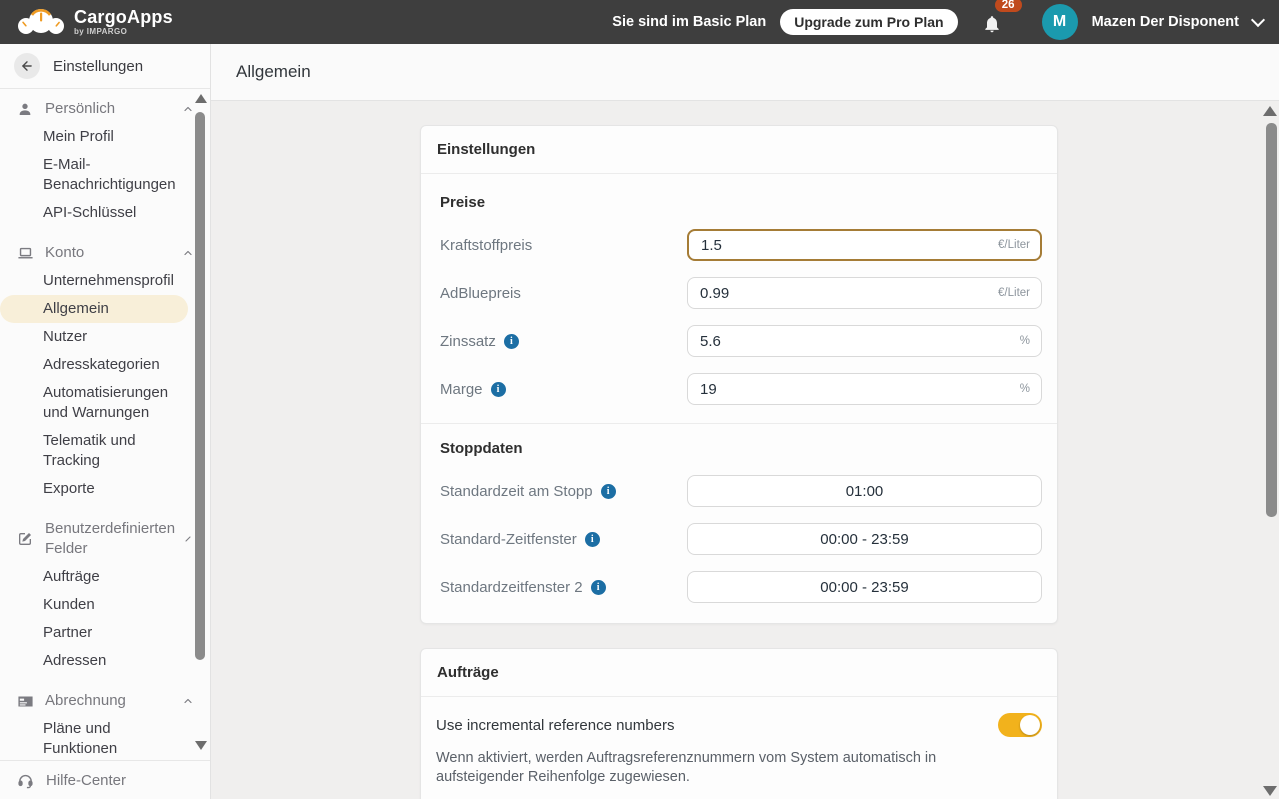 Image resolution: width=1279 pixels, height=799 pixels. I want to click on sidebar-item-nutzer: Nutzer, so click(95, 337).